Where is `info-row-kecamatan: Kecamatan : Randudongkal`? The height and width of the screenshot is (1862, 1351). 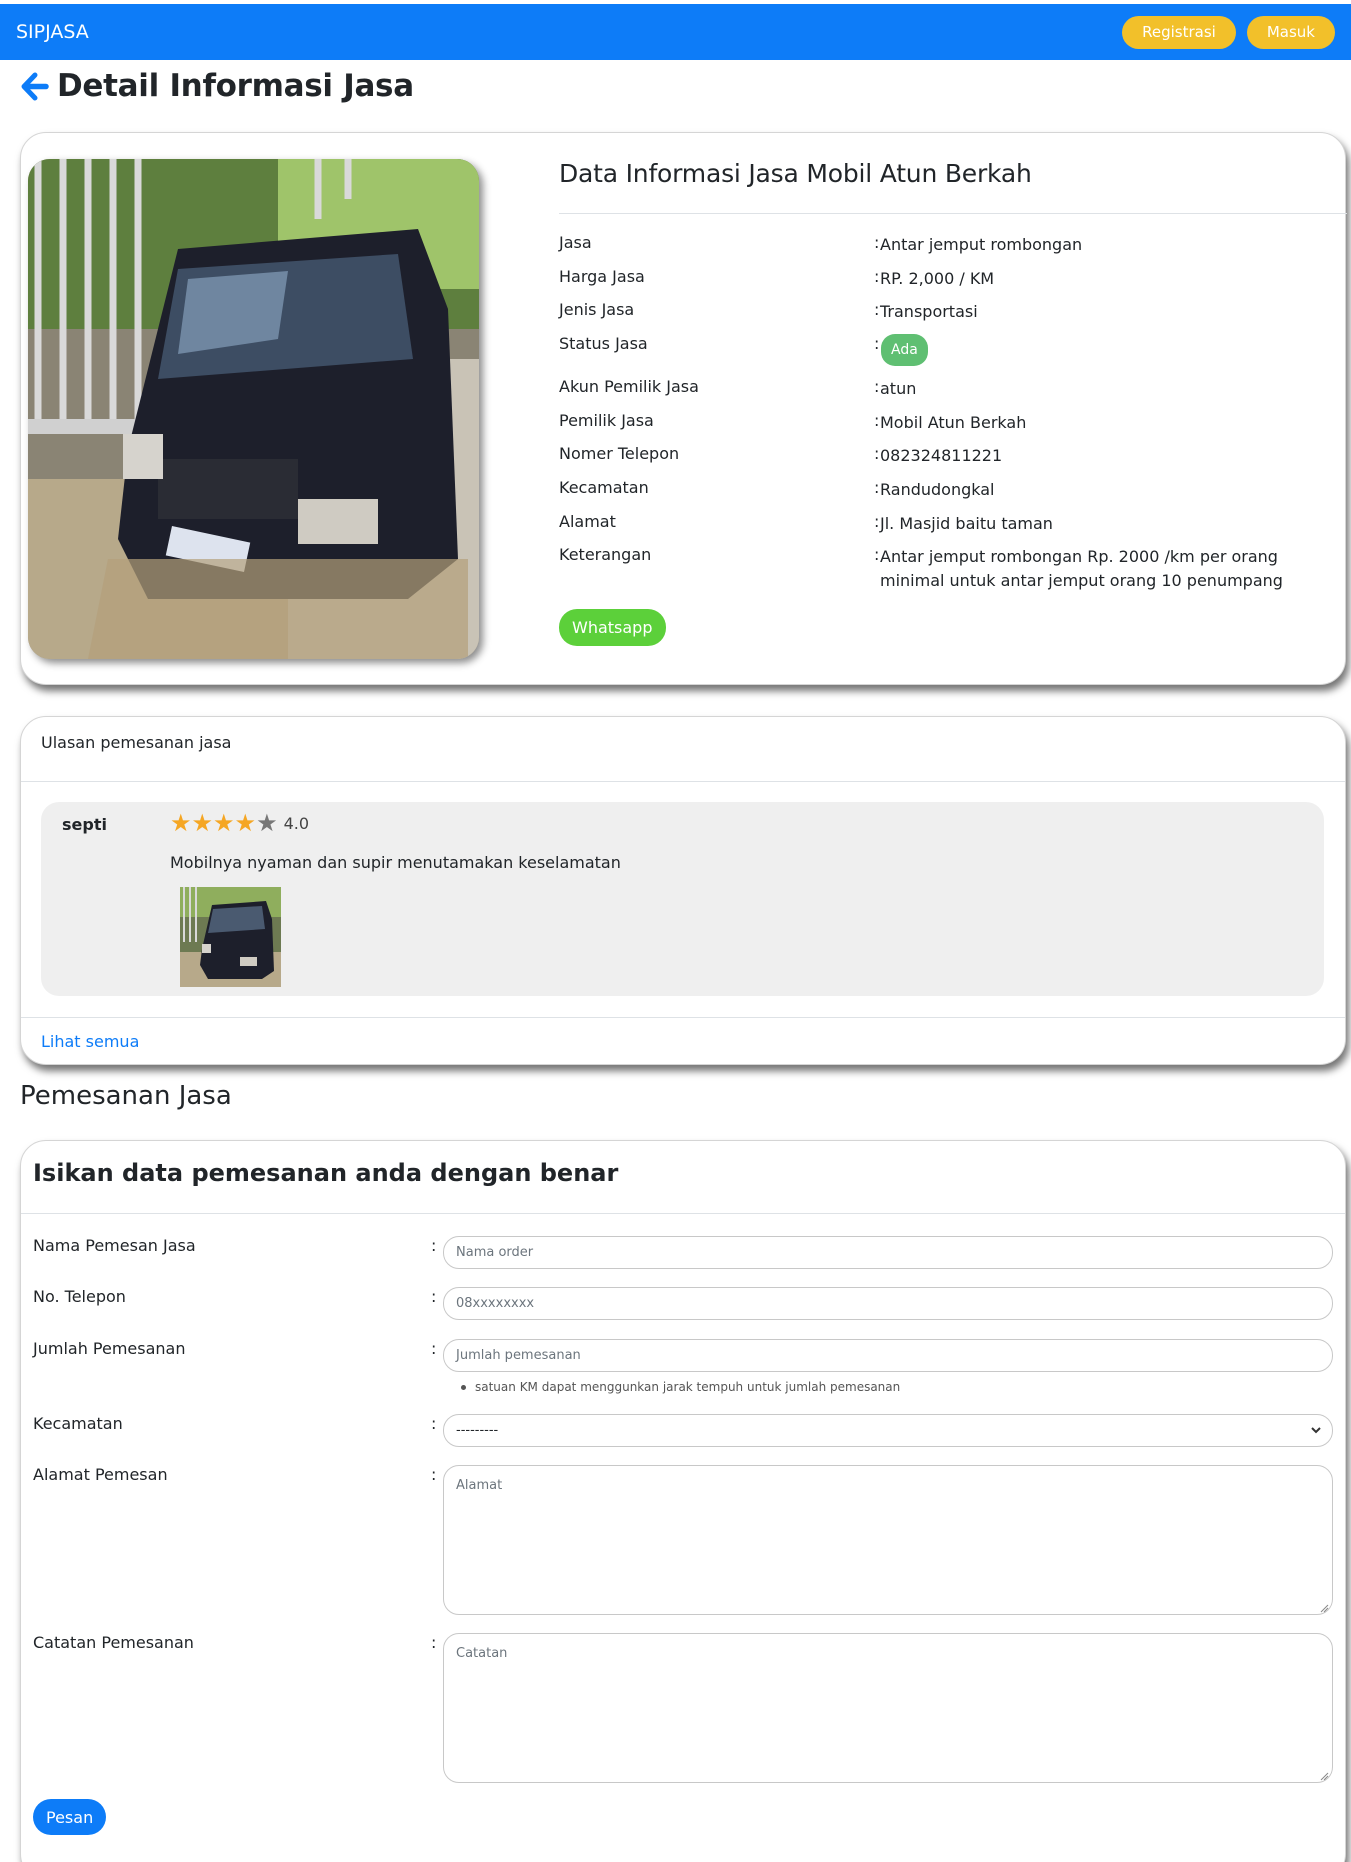
info-row-kecamatan: Kecamatan : Randudongkal is located at coordinates (953, 490).